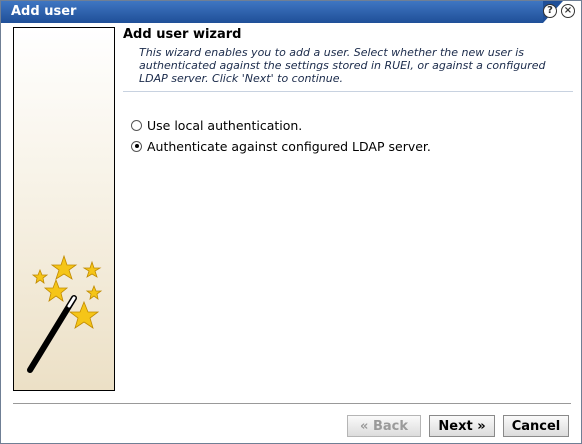  Describe the element at coordinates (536, 426) in the screenshot. I see `cancel-button: Cancel` at that location.